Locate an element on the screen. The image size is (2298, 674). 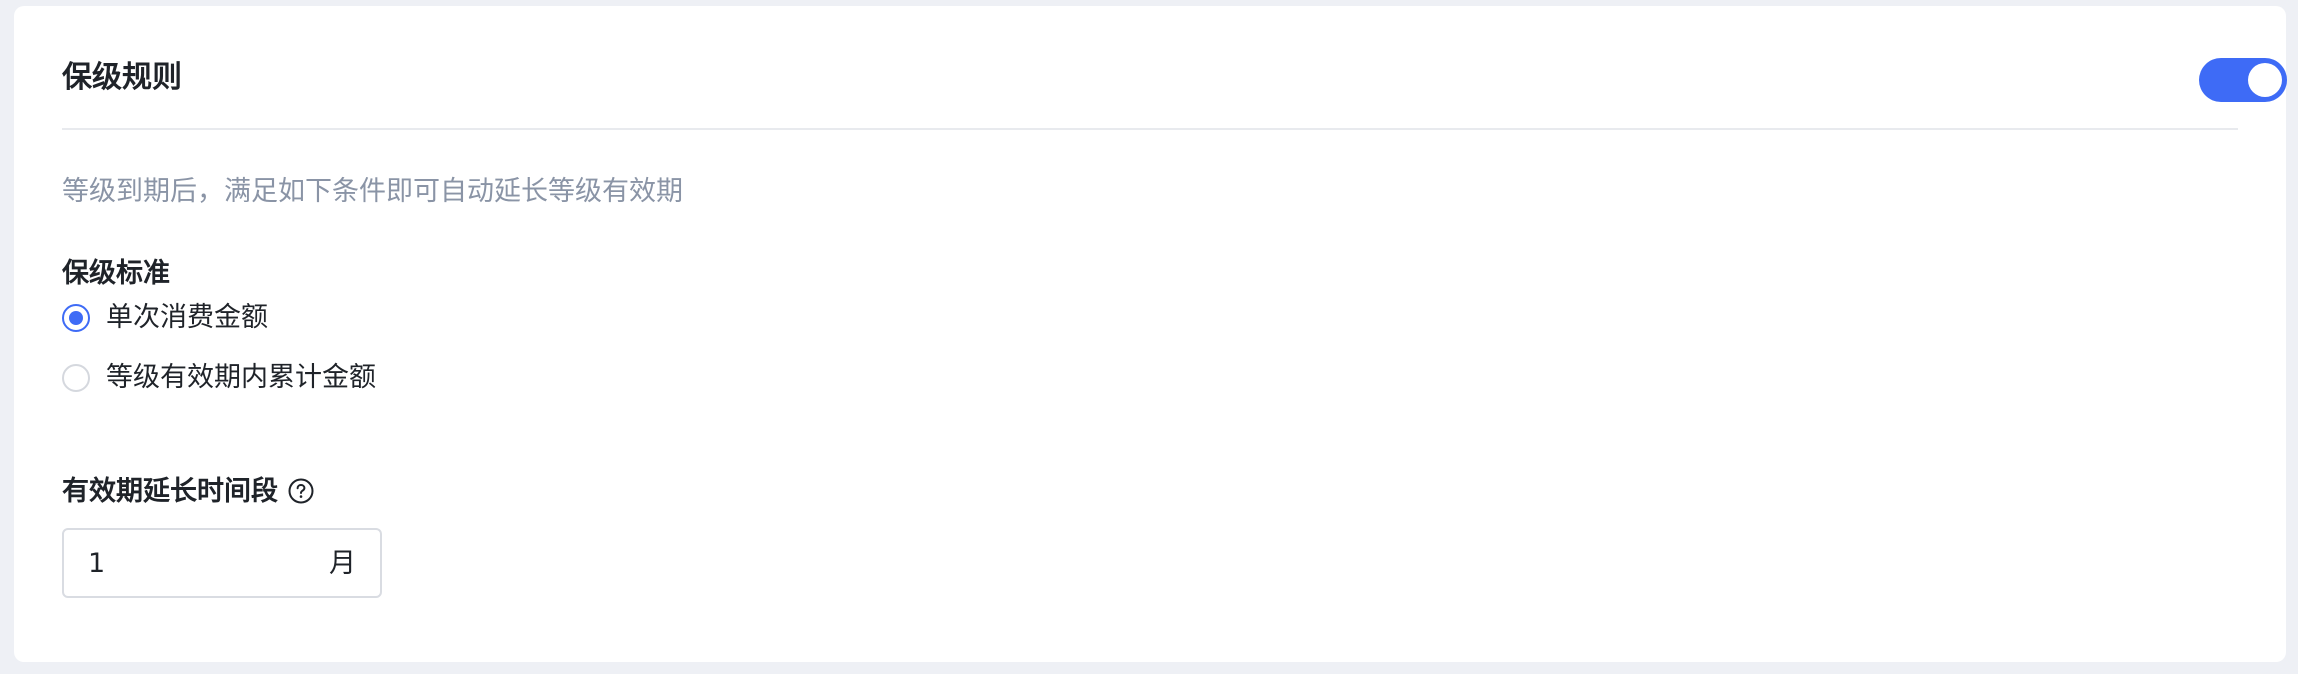
extension-label-row: 有效期延长时间段 is located at coordinates (188, 492).